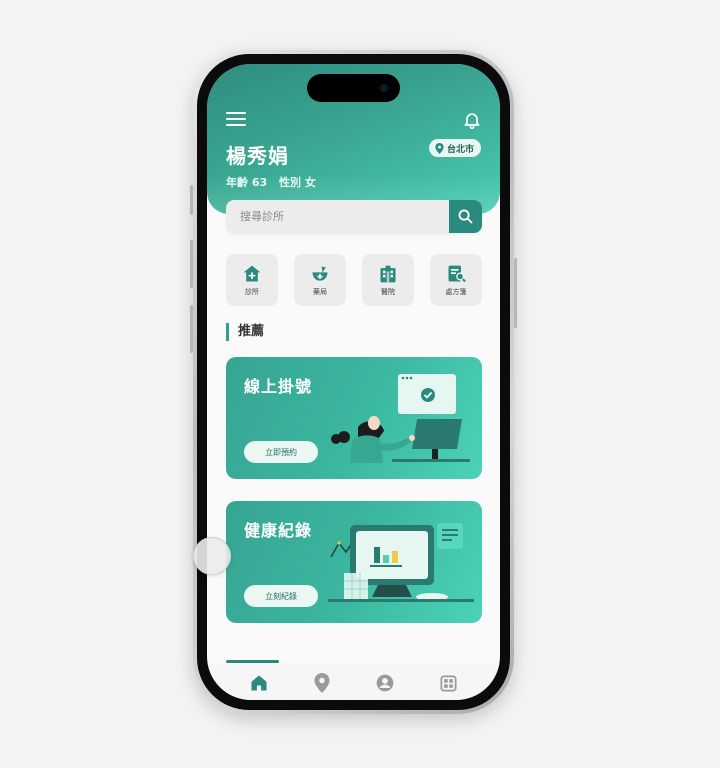 The image size is (720, 768). Describe the element at coordinates (353, 88) in the screenshot. I see `dynamic-island` at that location.